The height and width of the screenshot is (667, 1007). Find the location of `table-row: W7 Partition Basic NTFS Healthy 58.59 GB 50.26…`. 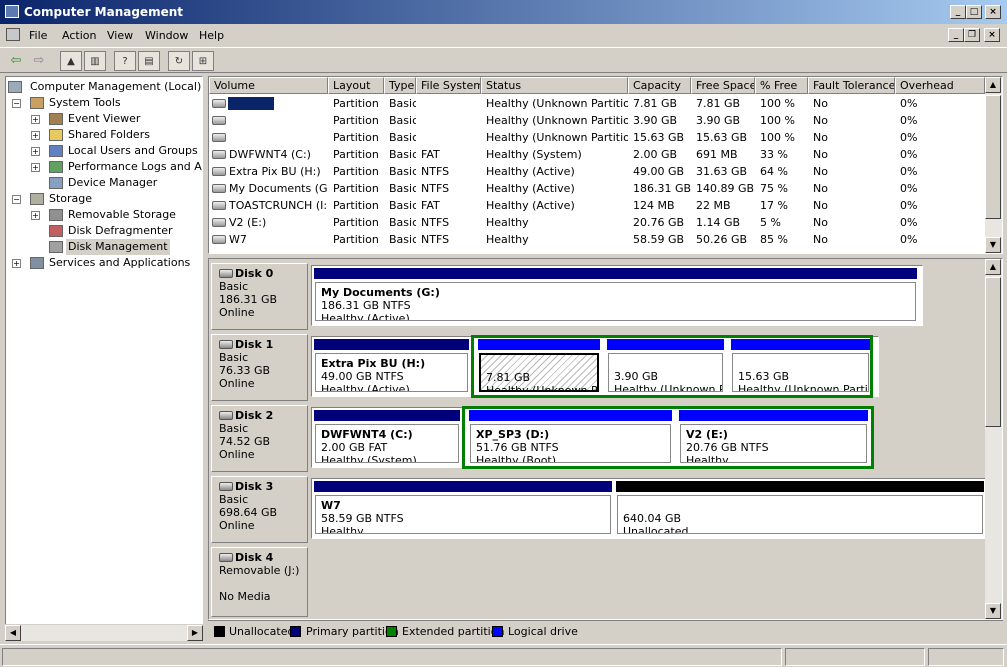

table-row: W7 Partition Basic NTFS Healthy 58.59 GB 50.26… is located at coordinates (599, 239).